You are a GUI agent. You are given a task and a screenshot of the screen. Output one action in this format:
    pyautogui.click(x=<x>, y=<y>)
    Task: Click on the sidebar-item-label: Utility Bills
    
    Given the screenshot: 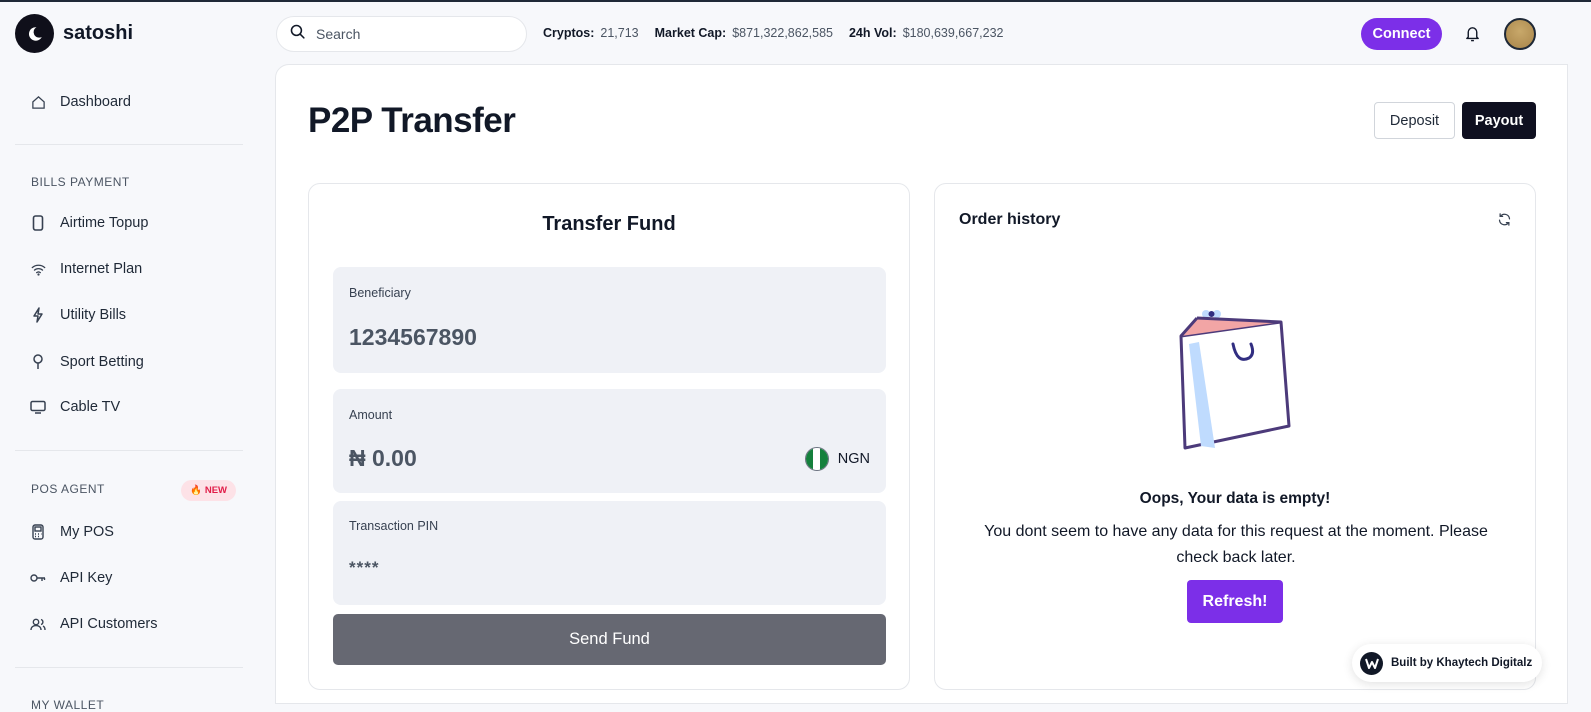 What is the action you would take?
    pyautogui.click(x=93, y=315)
    